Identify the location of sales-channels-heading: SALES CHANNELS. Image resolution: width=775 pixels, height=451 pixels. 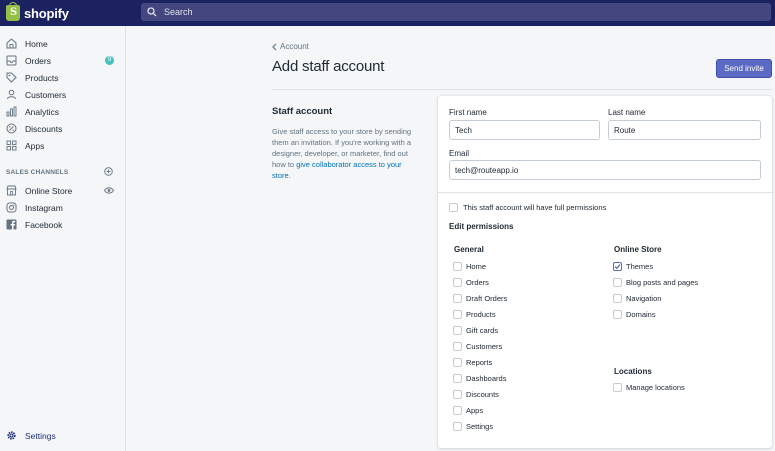
(37, 172).